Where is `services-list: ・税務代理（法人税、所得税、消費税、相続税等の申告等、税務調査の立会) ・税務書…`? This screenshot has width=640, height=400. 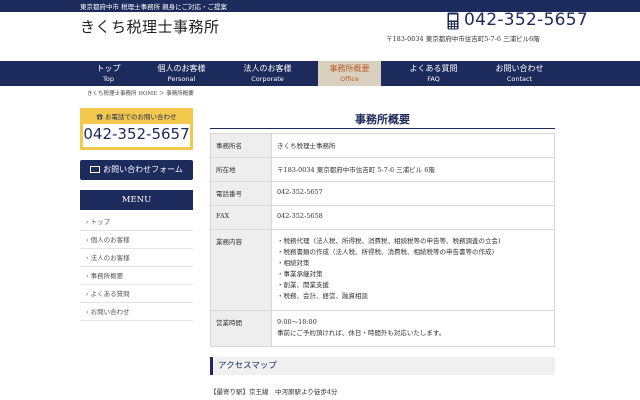
services-list: ・税務代理（法人税、所得税、消費税、相続税等の申告等、税務調査の立会) ・税務書… is located at coordinates (413, 269).